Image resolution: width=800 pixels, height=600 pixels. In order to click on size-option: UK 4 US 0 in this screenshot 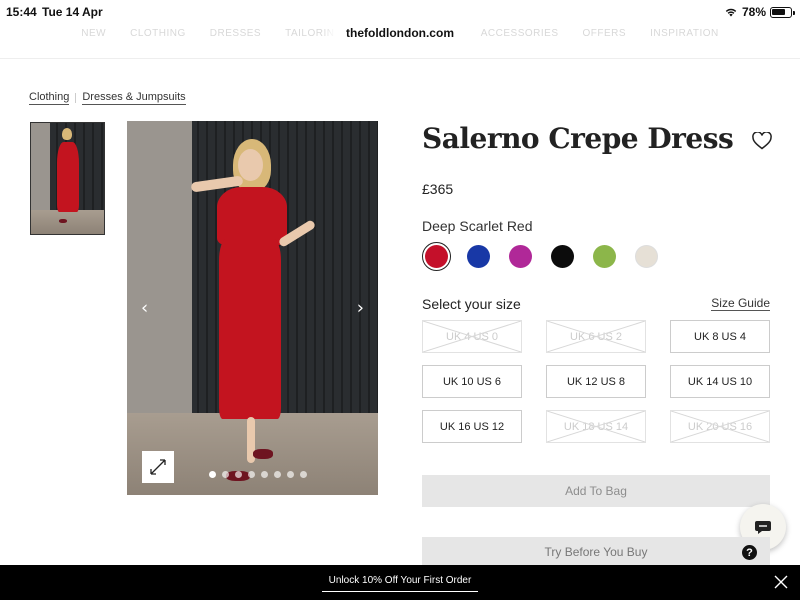, I will do `click(472, 336)`.